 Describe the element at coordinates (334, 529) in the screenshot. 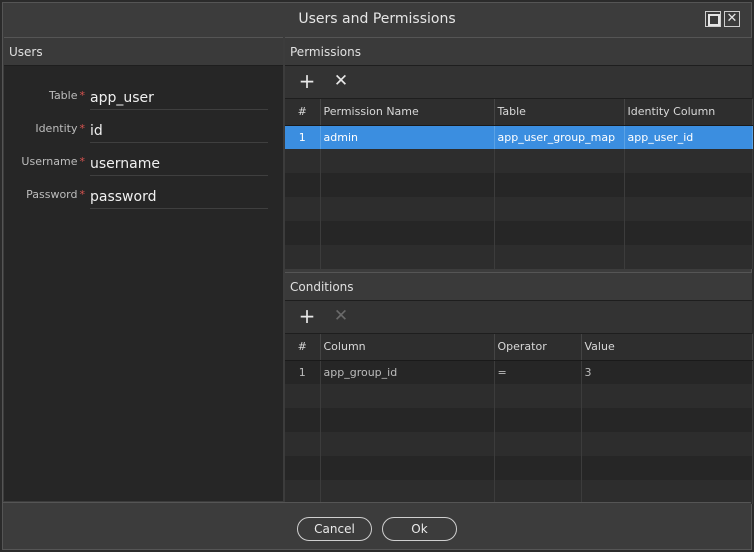

I see `cancel-button: Cancel` at that location.